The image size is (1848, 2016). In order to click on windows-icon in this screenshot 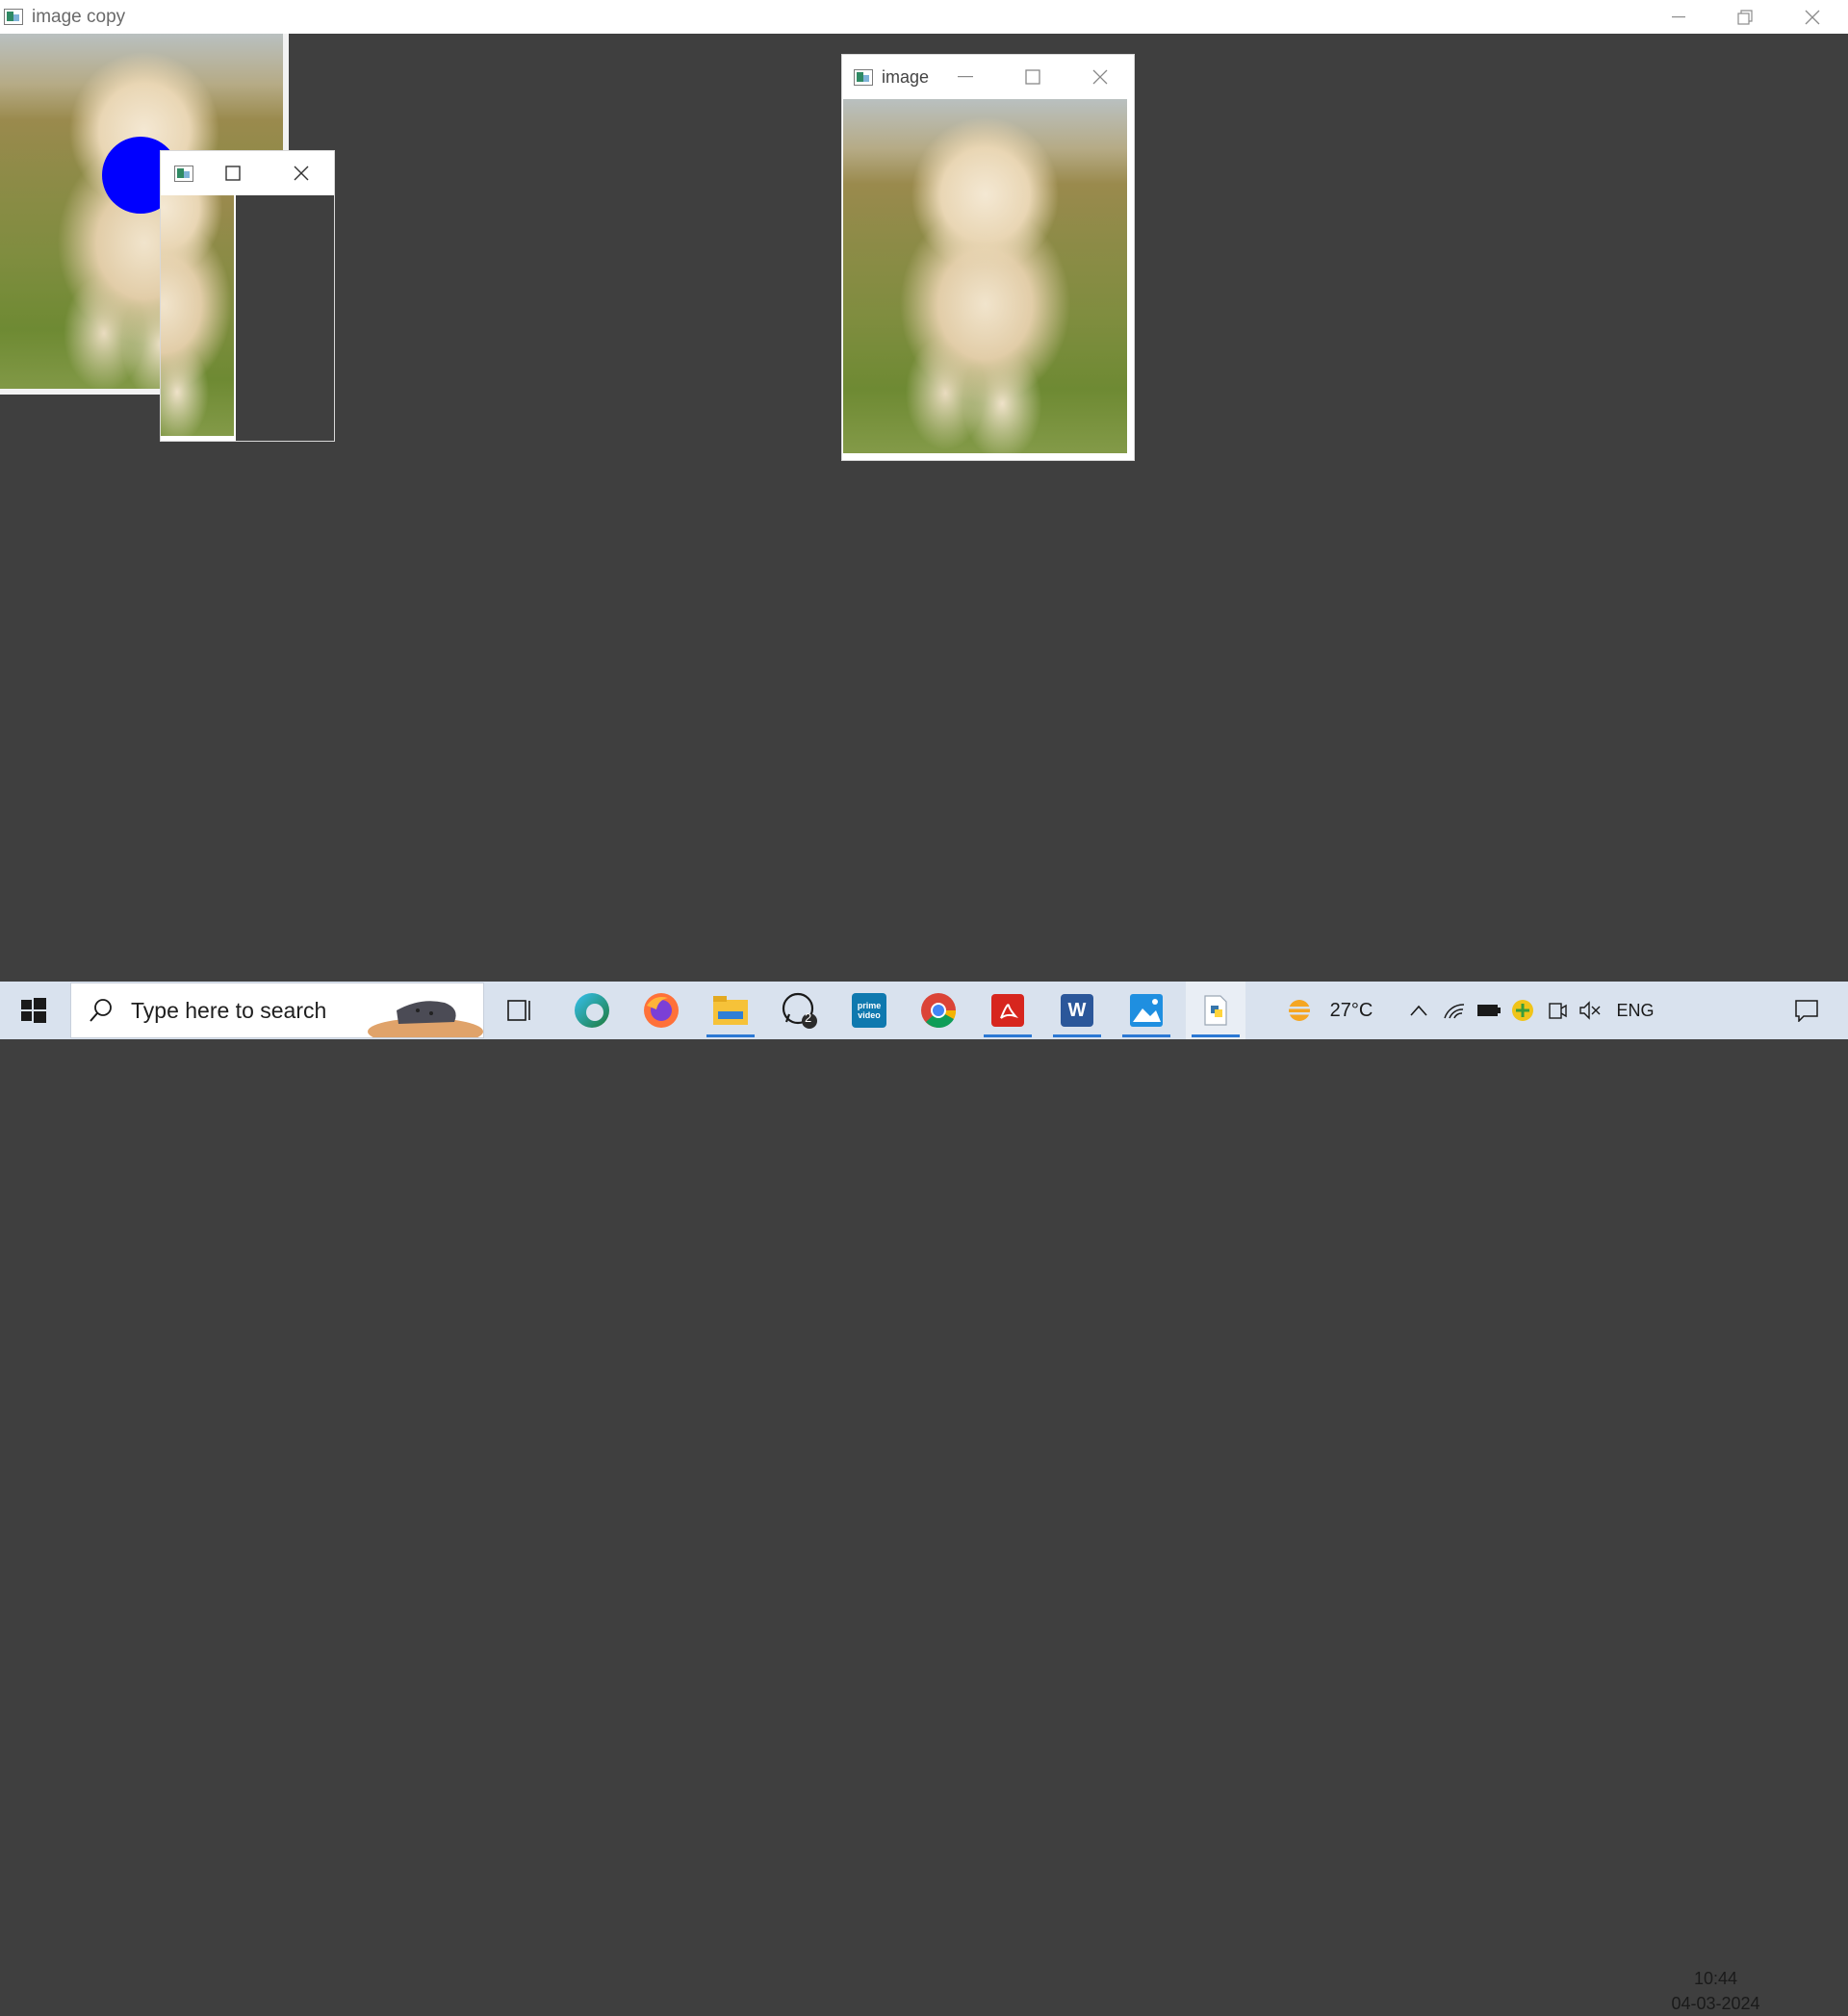, I will do `click(33, 1010)`.